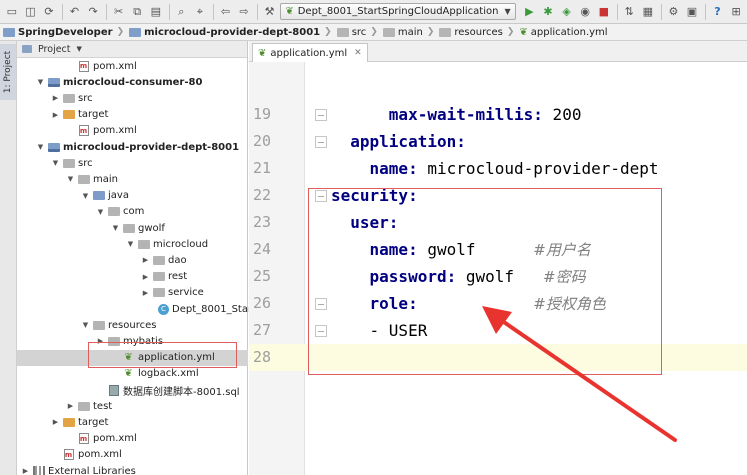  I want to click on tree-item-label: application.yml, so click(176, 358).